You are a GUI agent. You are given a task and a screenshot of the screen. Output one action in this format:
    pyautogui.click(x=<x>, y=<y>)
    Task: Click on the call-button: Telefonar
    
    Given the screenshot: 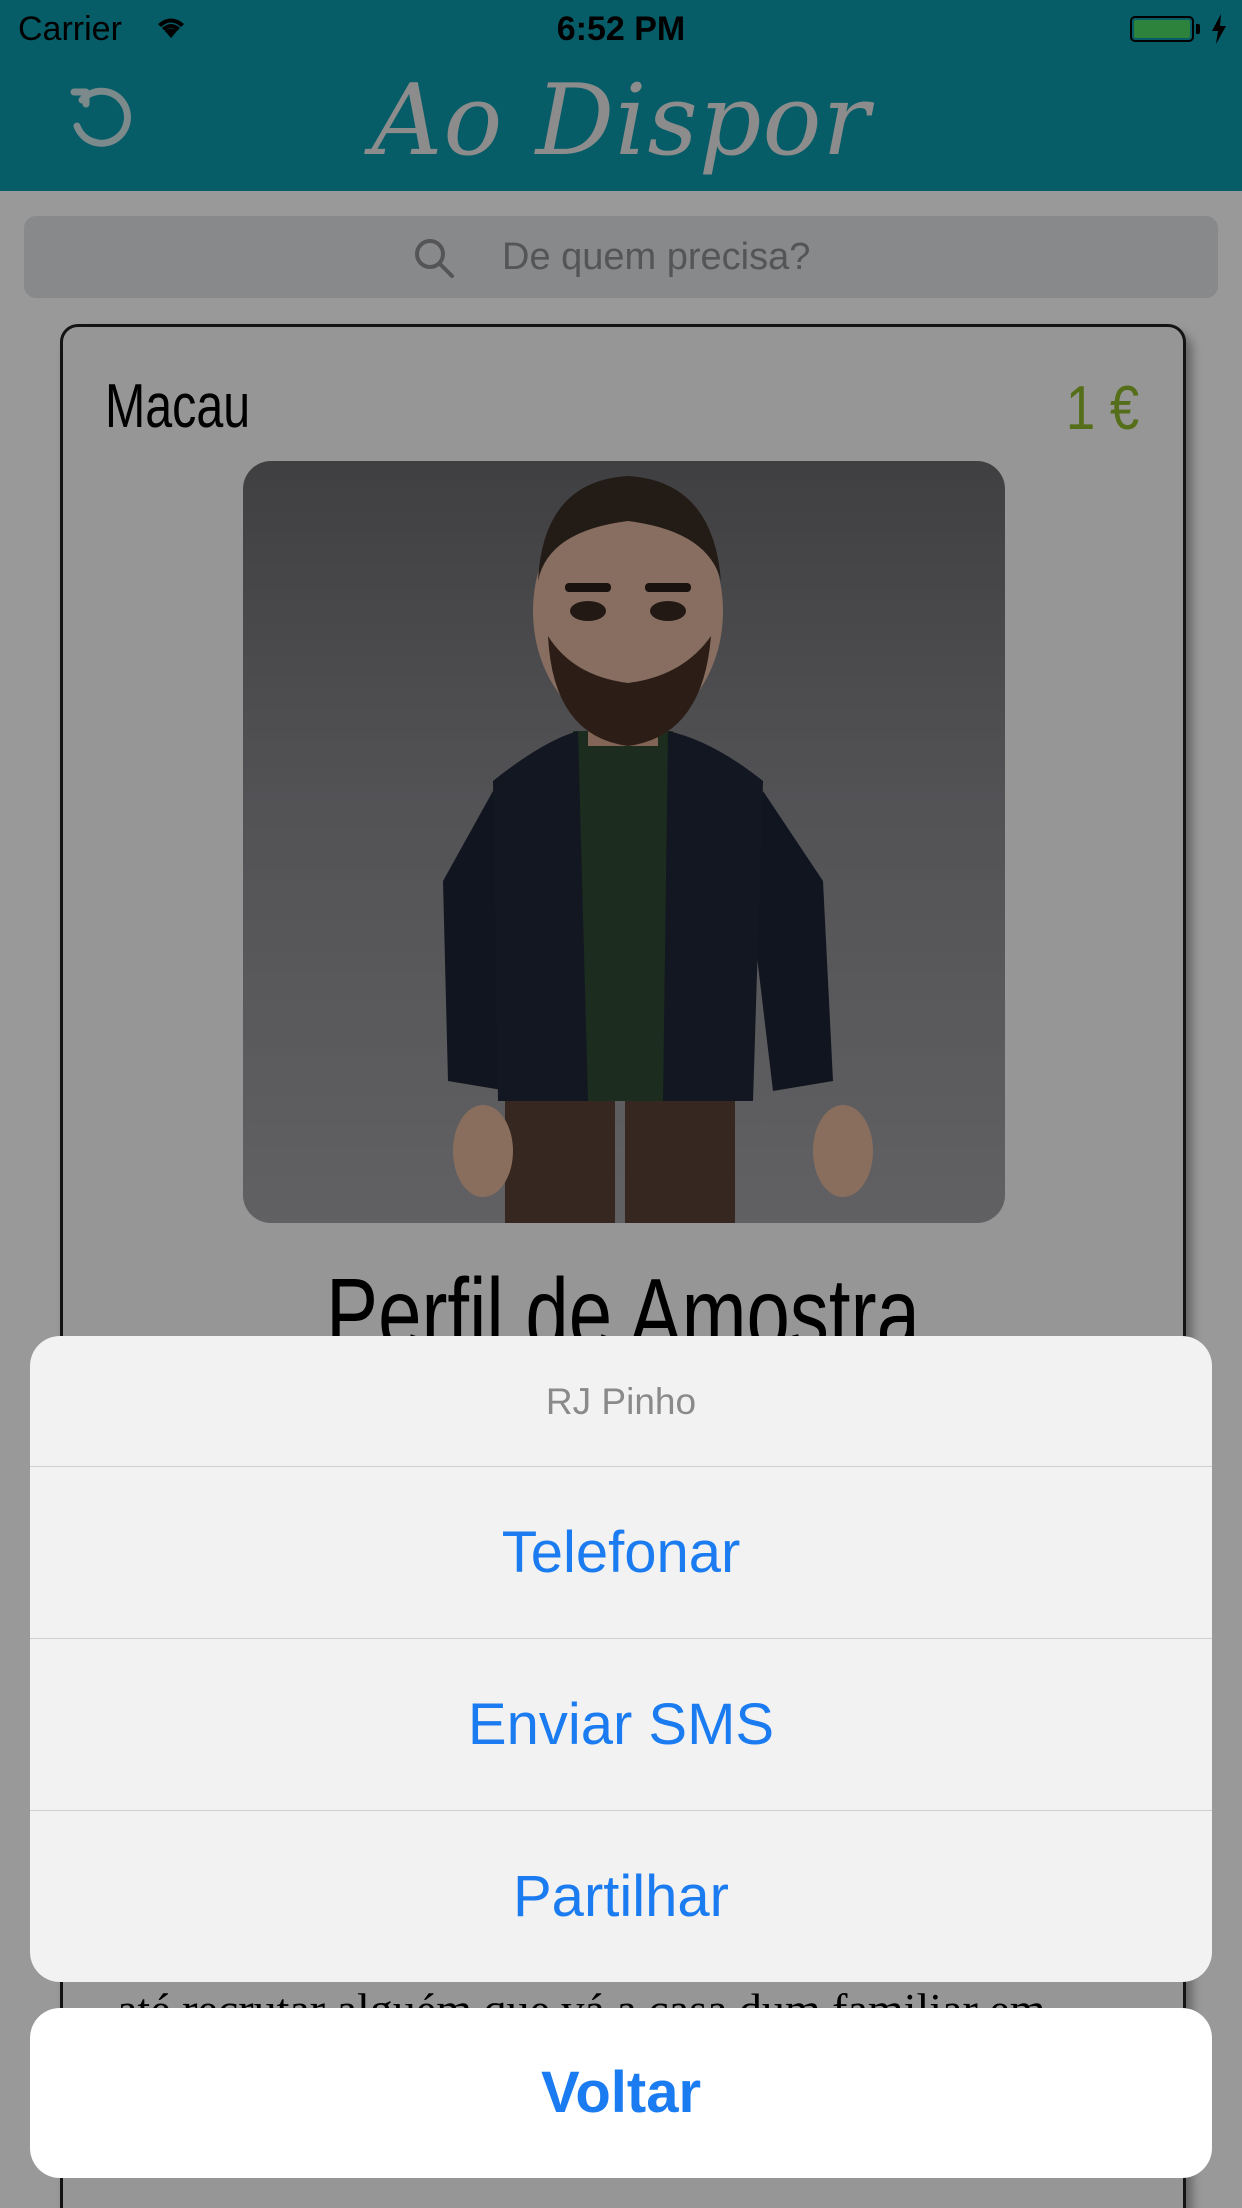 What is the action you would take?
    pyautogui.click(x=621, y=1553)
    